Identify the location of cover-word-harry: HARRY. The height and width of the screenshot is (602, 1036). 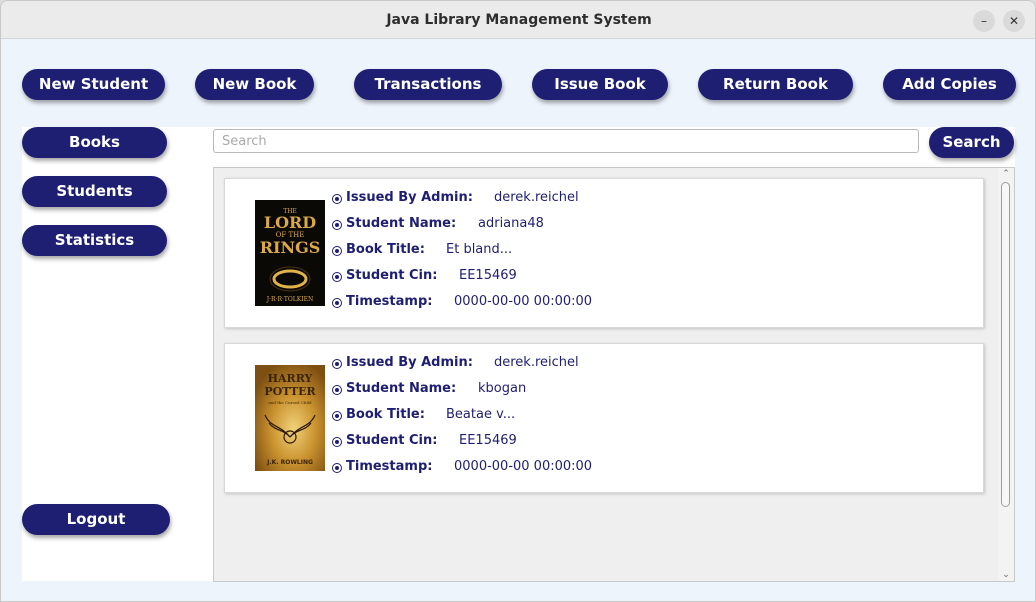
(290, 378).